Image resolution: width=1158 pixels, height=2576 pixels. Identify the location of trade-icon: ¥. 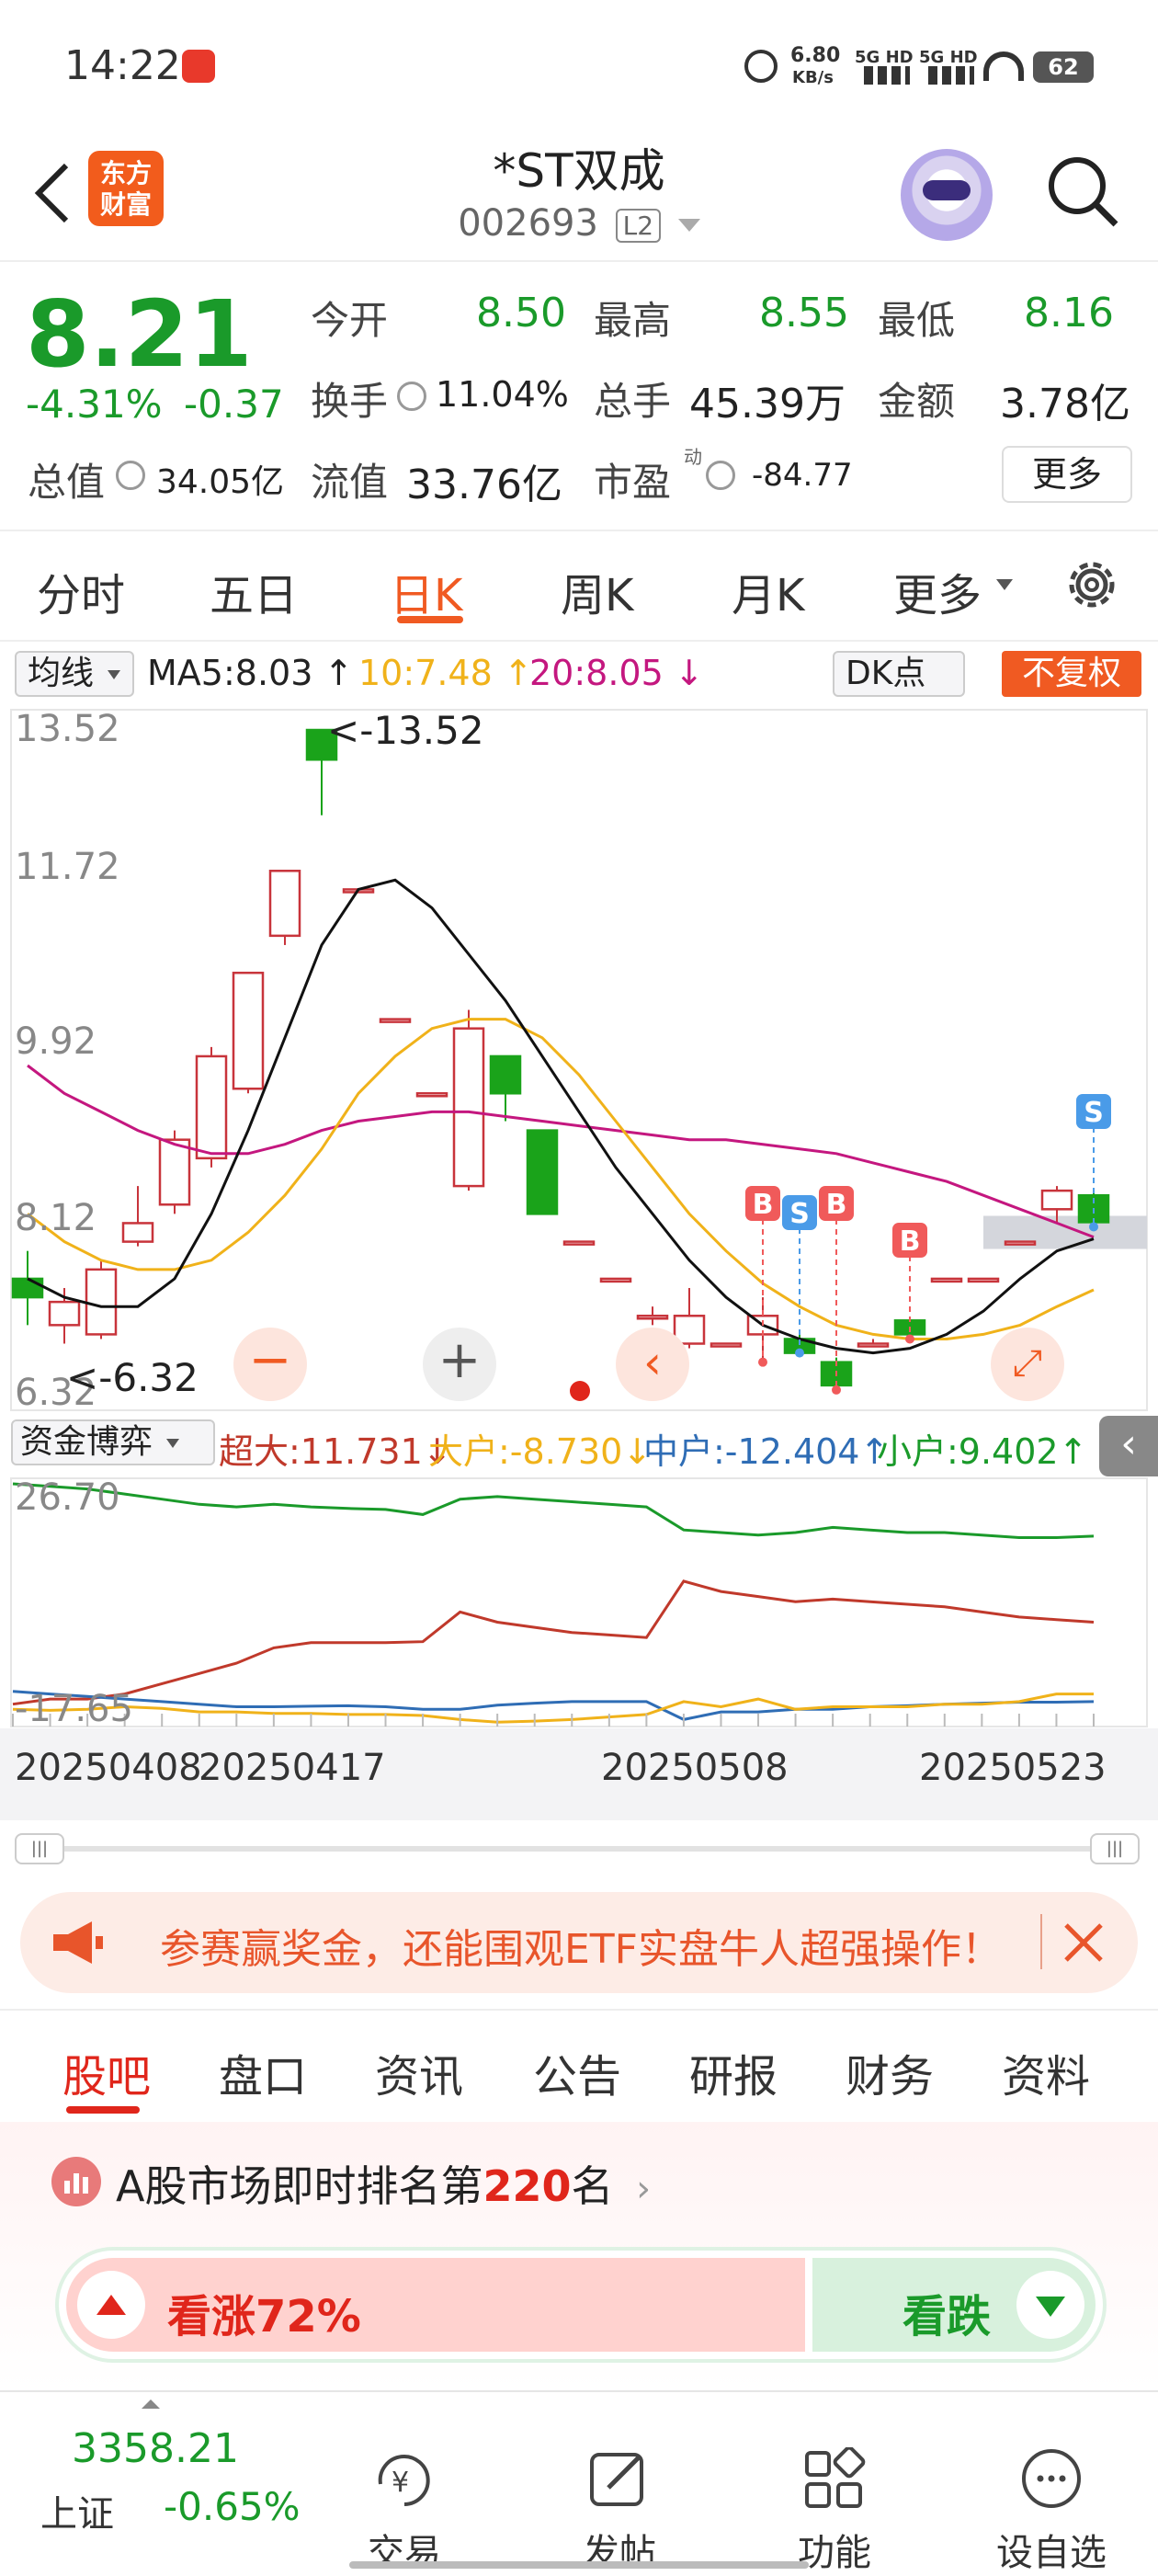
(404, 2480).